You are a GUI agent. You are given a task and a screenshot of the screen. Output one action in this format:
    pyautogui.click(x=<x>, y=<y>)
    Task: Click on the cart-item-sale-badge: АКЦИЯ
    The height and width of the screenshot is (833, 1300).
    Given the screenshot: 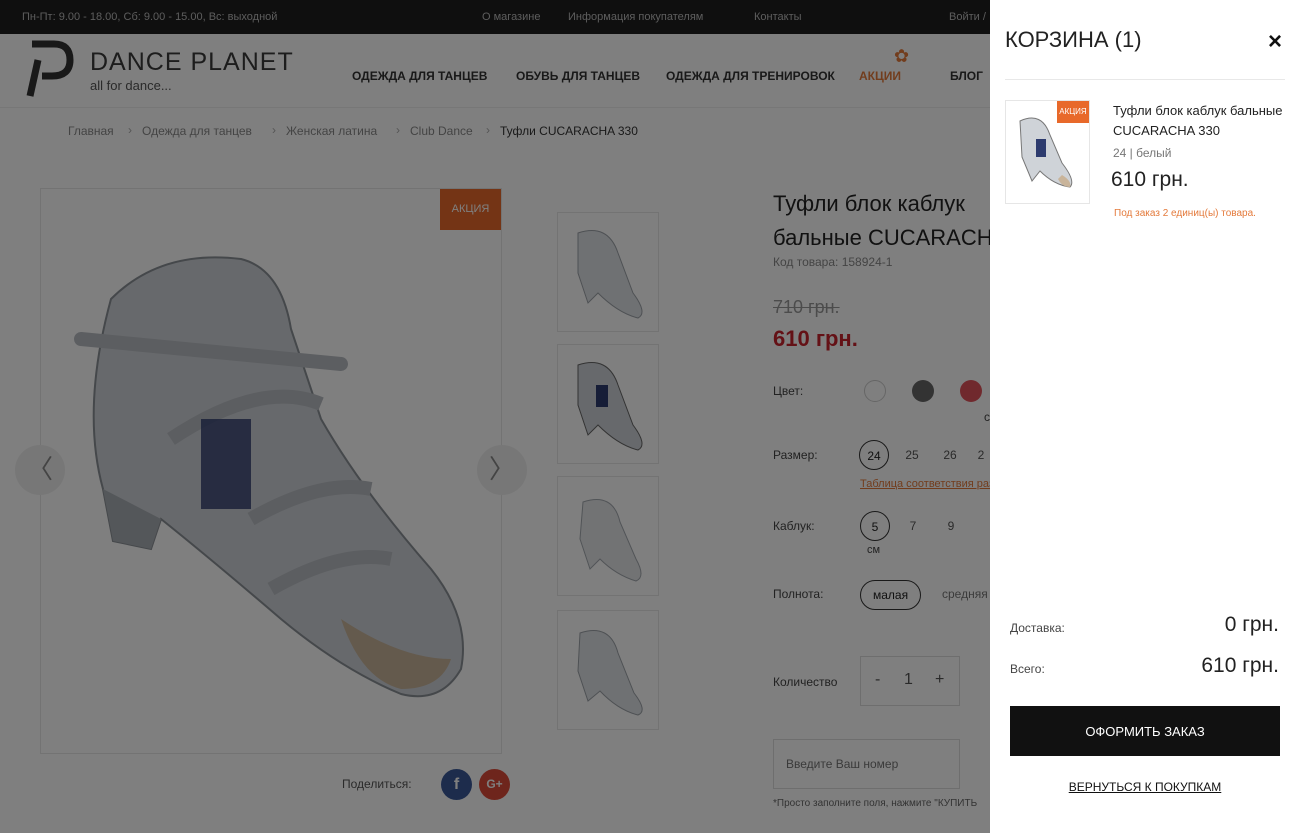 What is the action you would take?
    pyautogui.click(x=1073, y=112)
    